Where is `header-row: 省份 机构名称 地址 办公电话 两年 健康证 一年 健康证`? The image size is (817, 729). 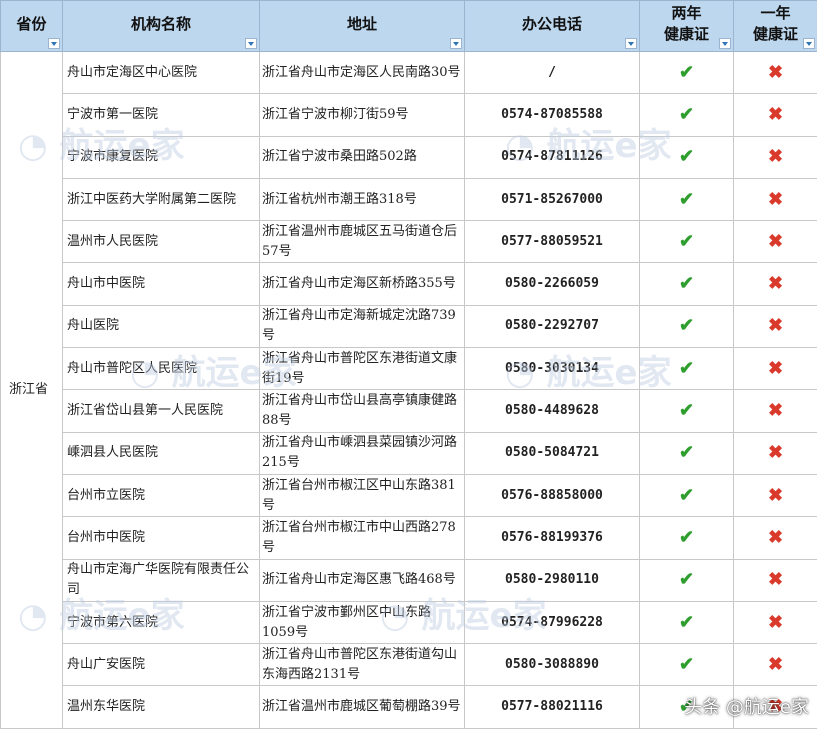 header-row: 省份 机构名称 地址 办公电话 两年 健康证 一年 健康证 is located at coordinates (409, 26).